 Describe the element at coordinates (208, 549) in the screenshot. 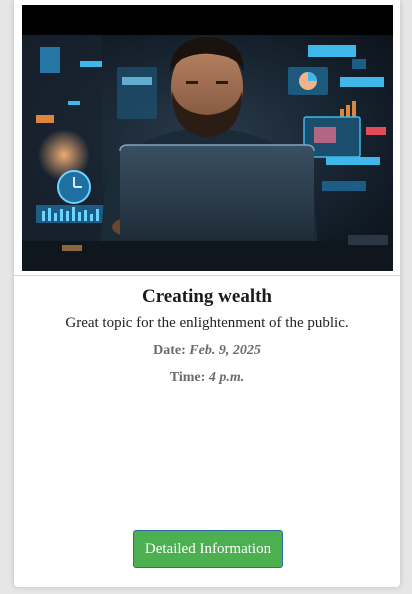

I see `detailed-information-button: Detailed Information` at that location.